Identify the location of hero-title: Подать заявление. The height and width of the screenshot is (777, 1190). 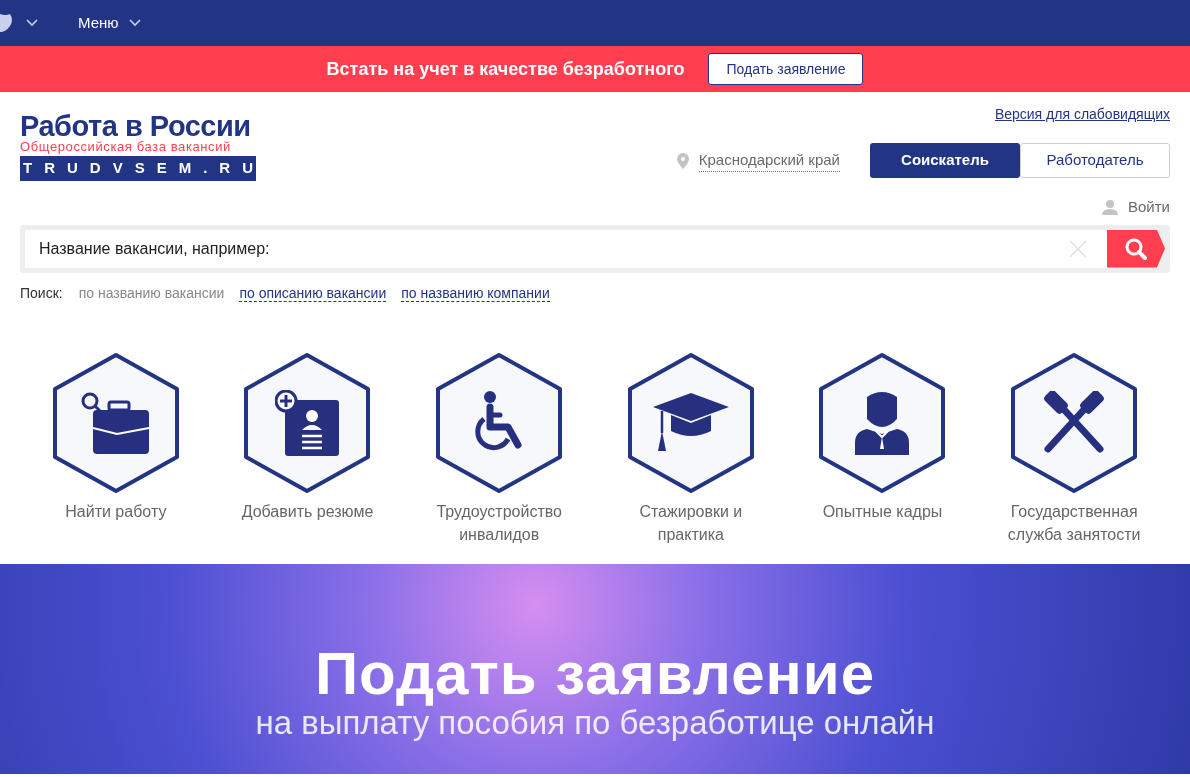
(595, 673).